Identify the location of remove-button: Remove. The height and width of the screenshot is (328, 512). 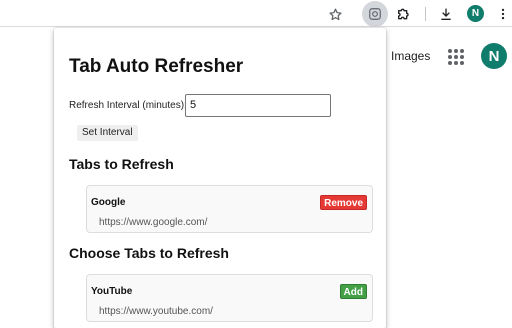
(343, 202).